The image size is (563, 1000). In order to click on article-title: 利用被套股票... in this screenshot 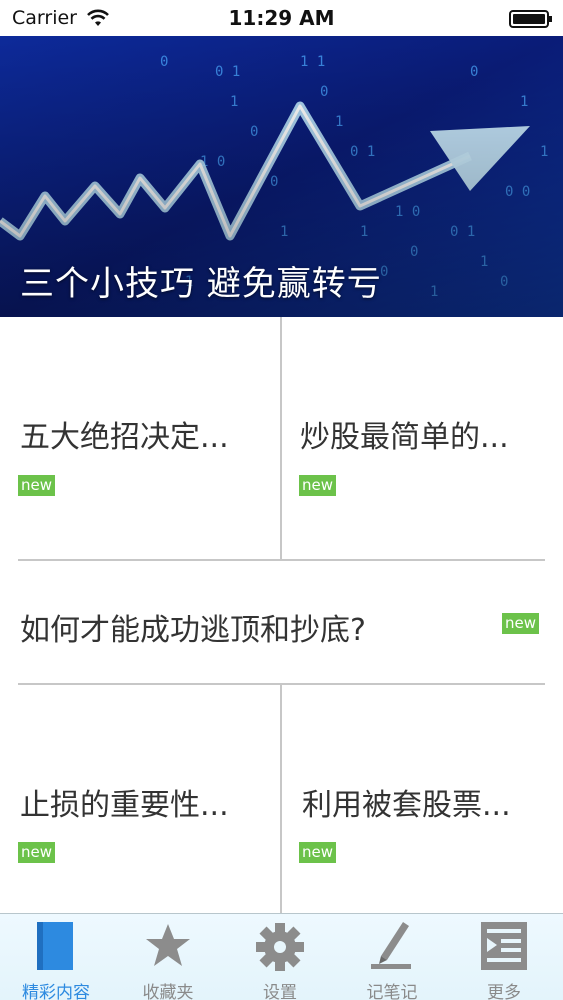, I will do `click(406, 805)`.